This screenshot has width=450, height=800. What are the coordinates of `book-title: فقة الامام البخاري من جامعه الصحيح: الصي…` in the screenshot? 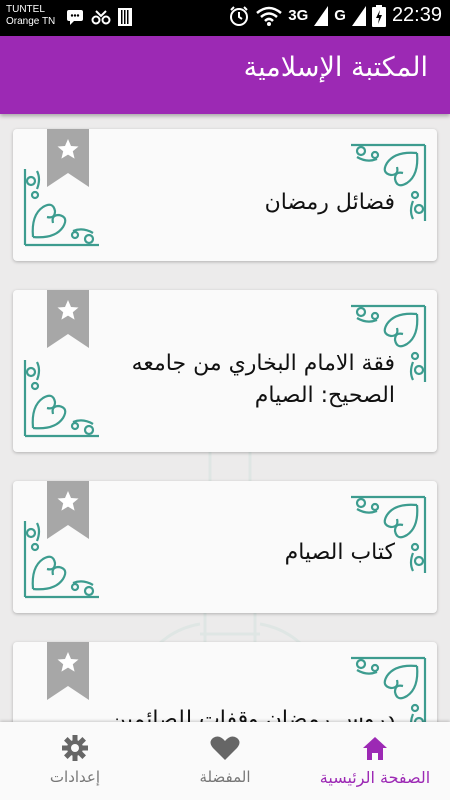 It's located at (263, 379).